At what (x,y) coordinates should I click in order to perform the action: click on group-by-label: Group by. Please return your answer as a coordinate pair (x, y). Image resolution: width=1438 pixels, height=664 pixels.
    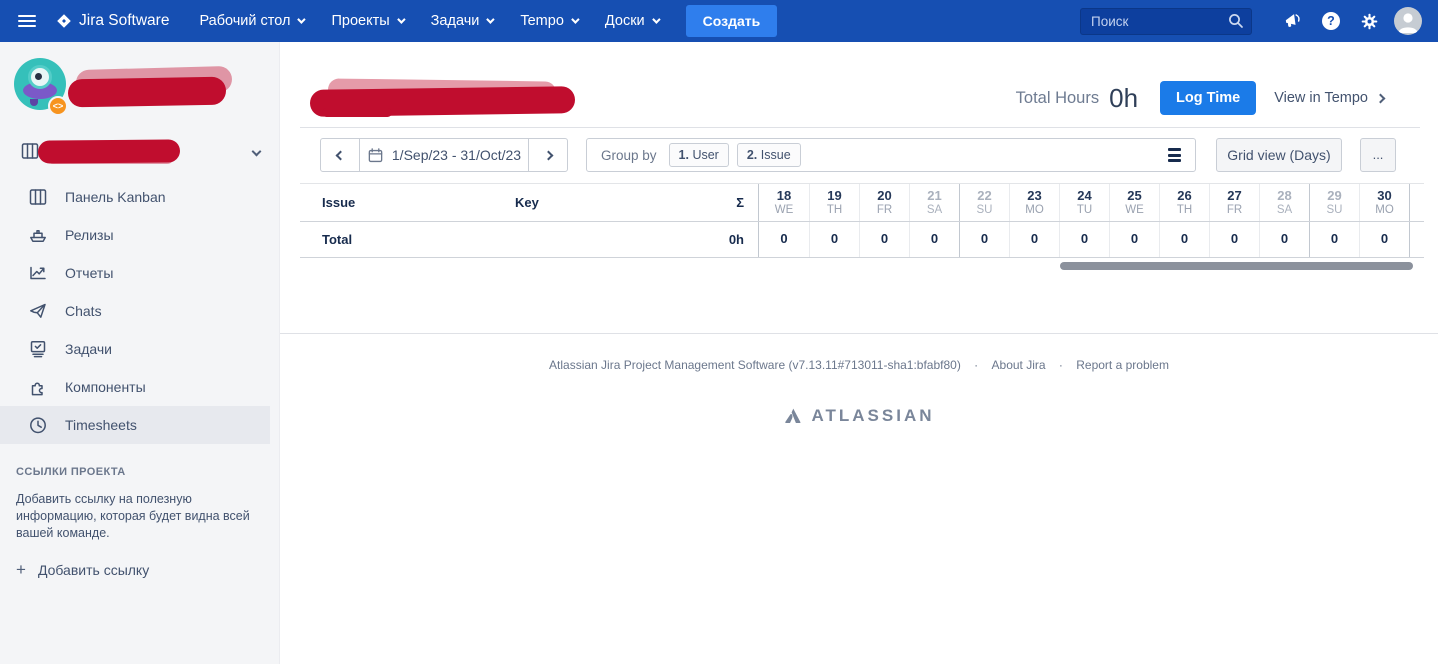
    Looking at the image, I should click on (629, 155).